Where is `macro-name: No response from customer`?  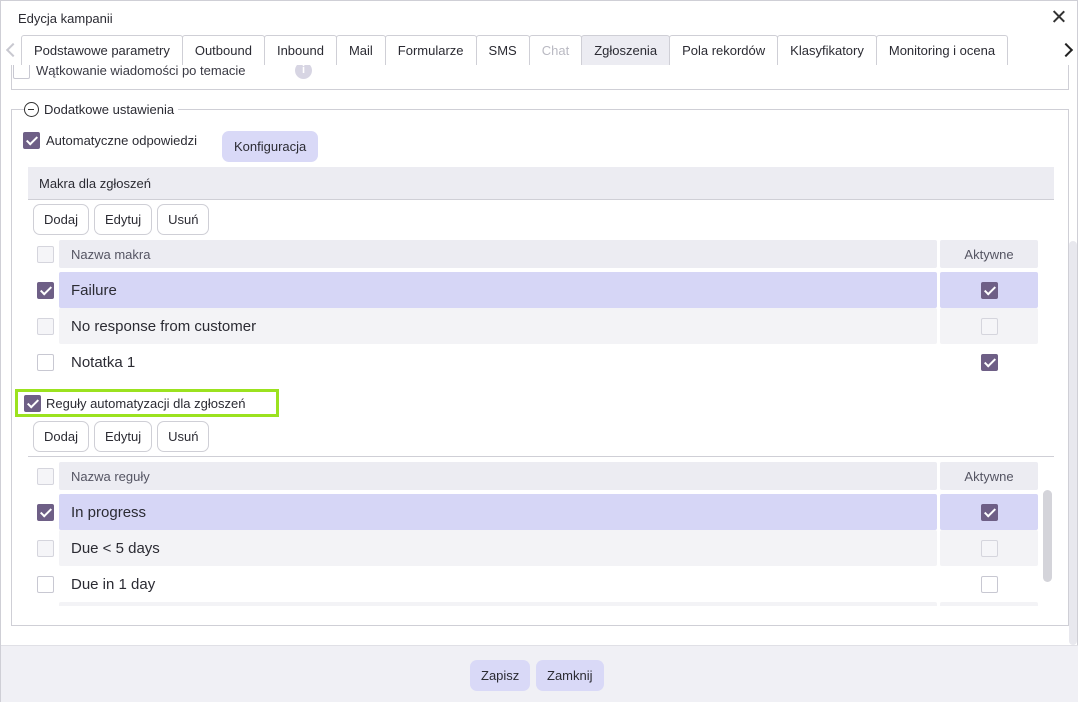 macro-name: No response from customer is located at coordinates (498, 326).